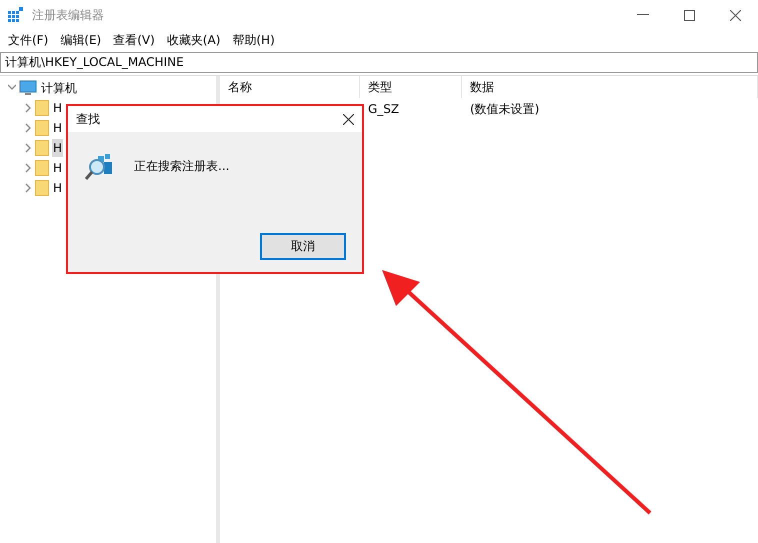  I want to click on menu-item: 帮助(H), so click(253, 40).